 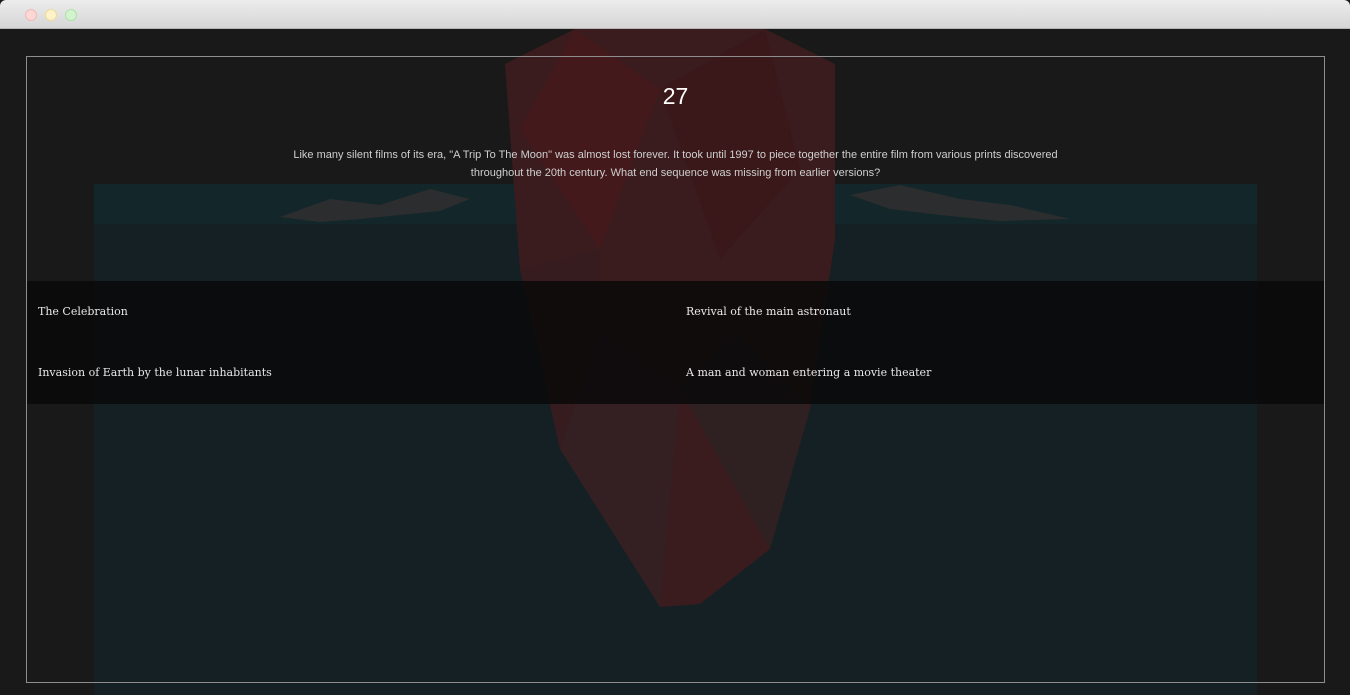 What do you see at coordinates (347, 311) in the screenshot?
I see `answer-option-1: The Celebration` at bounding box center [347, 311].